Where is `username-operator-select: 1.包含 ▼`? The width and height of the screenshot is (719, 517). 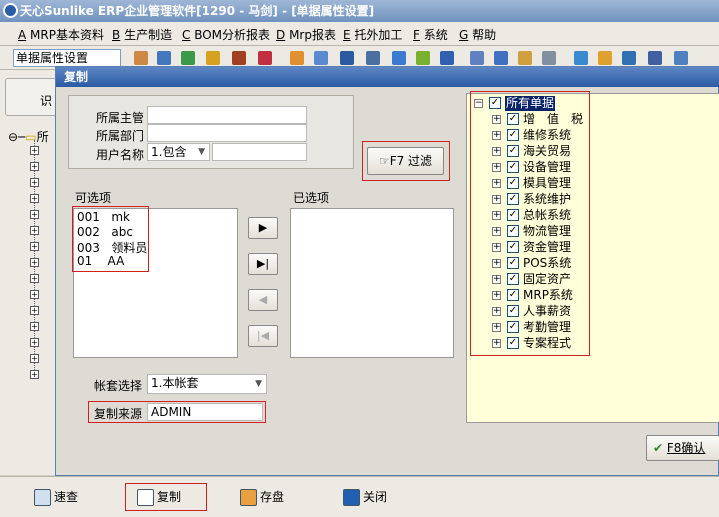 username-operator-select: 1.包含 ▼ is located at coordinates (178, 152).